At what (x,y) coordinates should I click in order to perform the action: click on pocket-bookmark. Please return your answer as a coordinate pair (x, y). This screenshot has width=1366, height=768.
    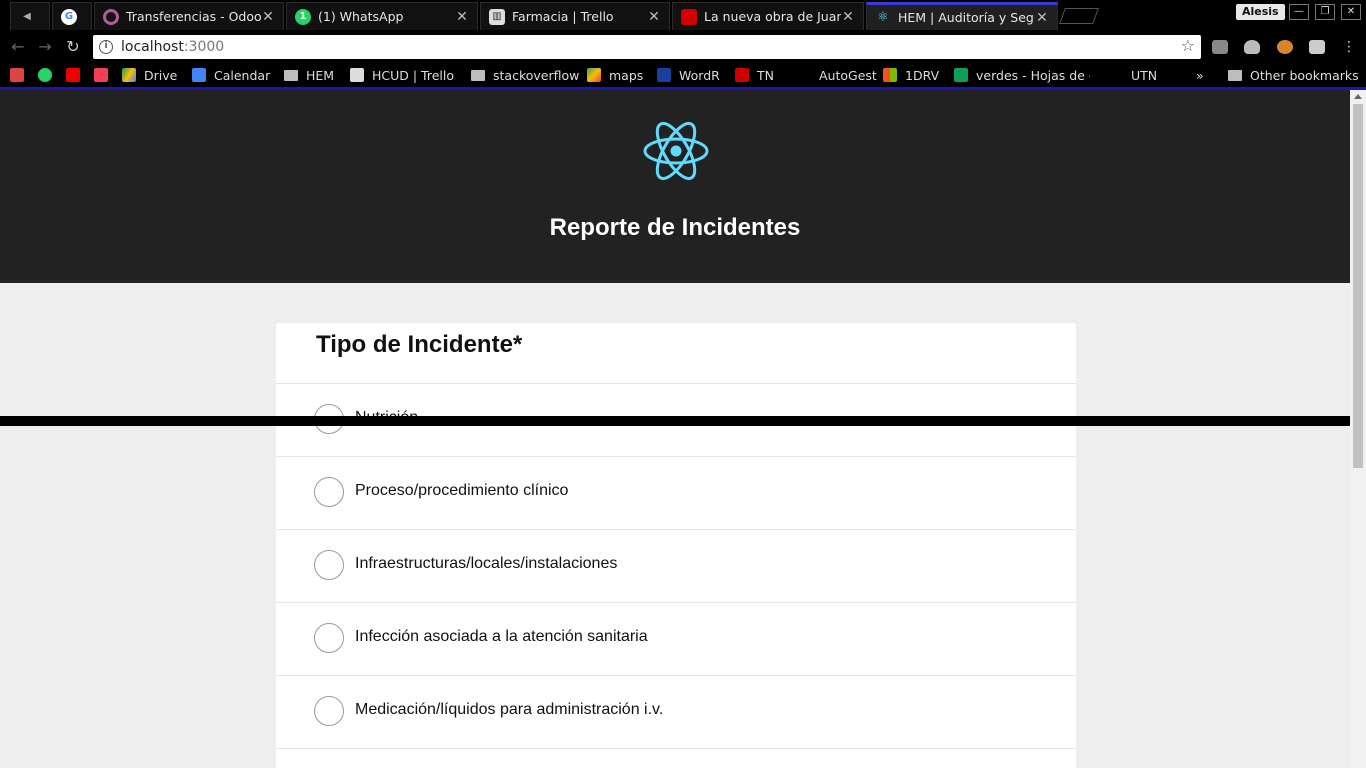
    Looking at the image, I should click on (105, 75).